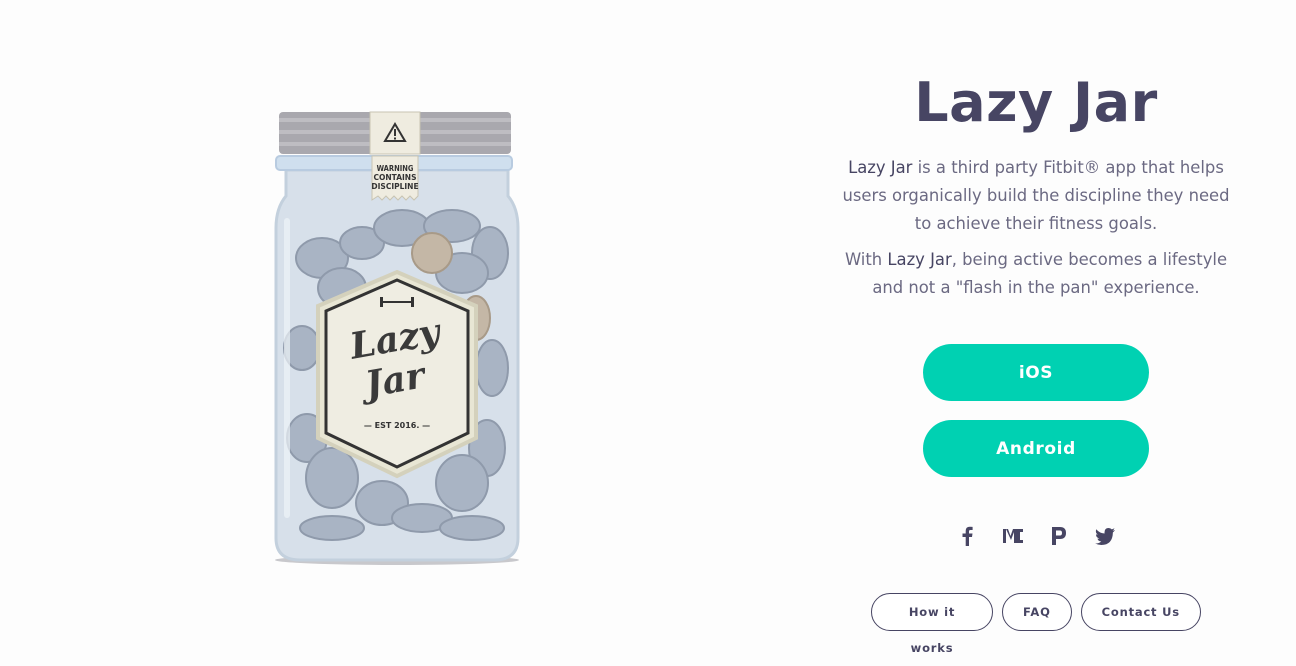 The height and width of the screenshot is (666, 1296). I want to click on medium-icon, so click(1013, 536).